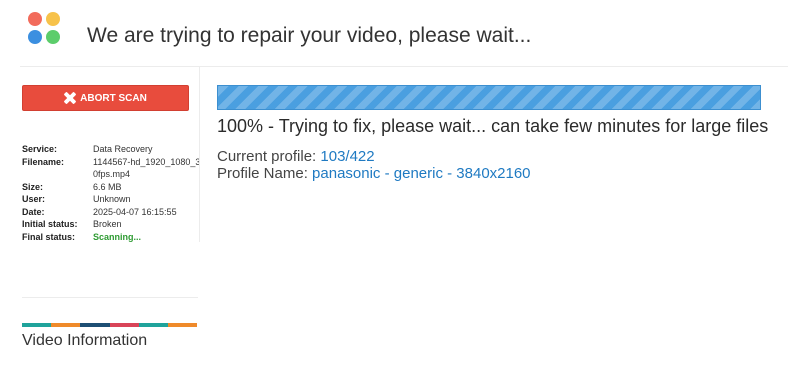 The width and height of the screenshot is (800, 381). I want to click on abort-scan-button: ABORT SCAN, so click(105, 98).